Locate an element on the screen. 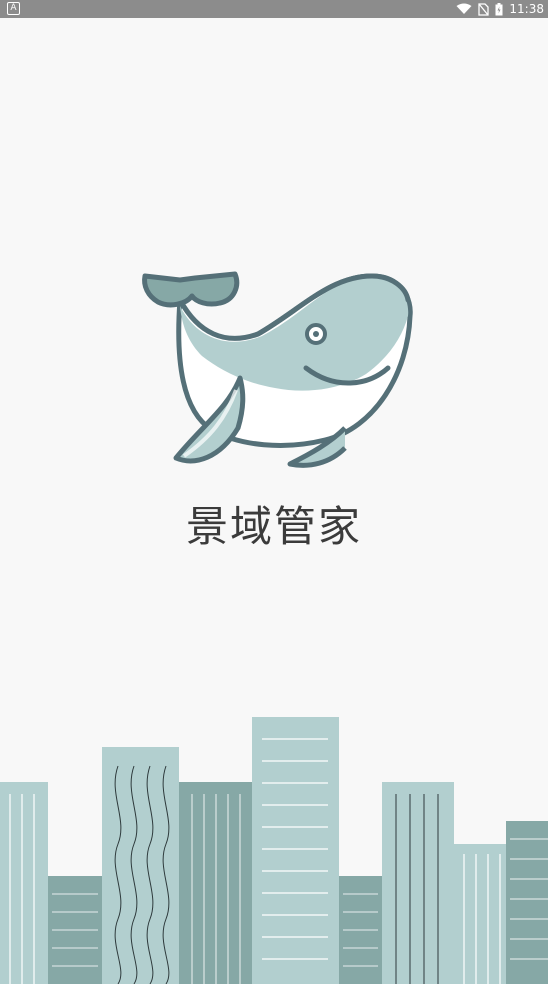  no-sim-icon is located at coordinates (484, 9).